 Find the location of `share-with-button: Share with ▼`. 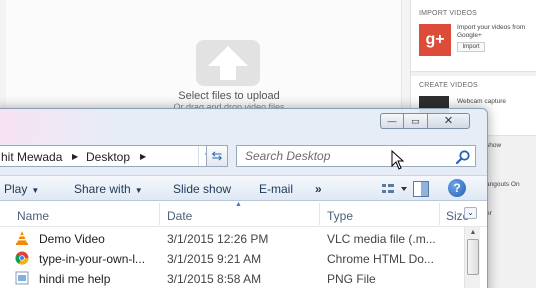

share-with-button: Share with ▼ is located at coordinates (108, 189).